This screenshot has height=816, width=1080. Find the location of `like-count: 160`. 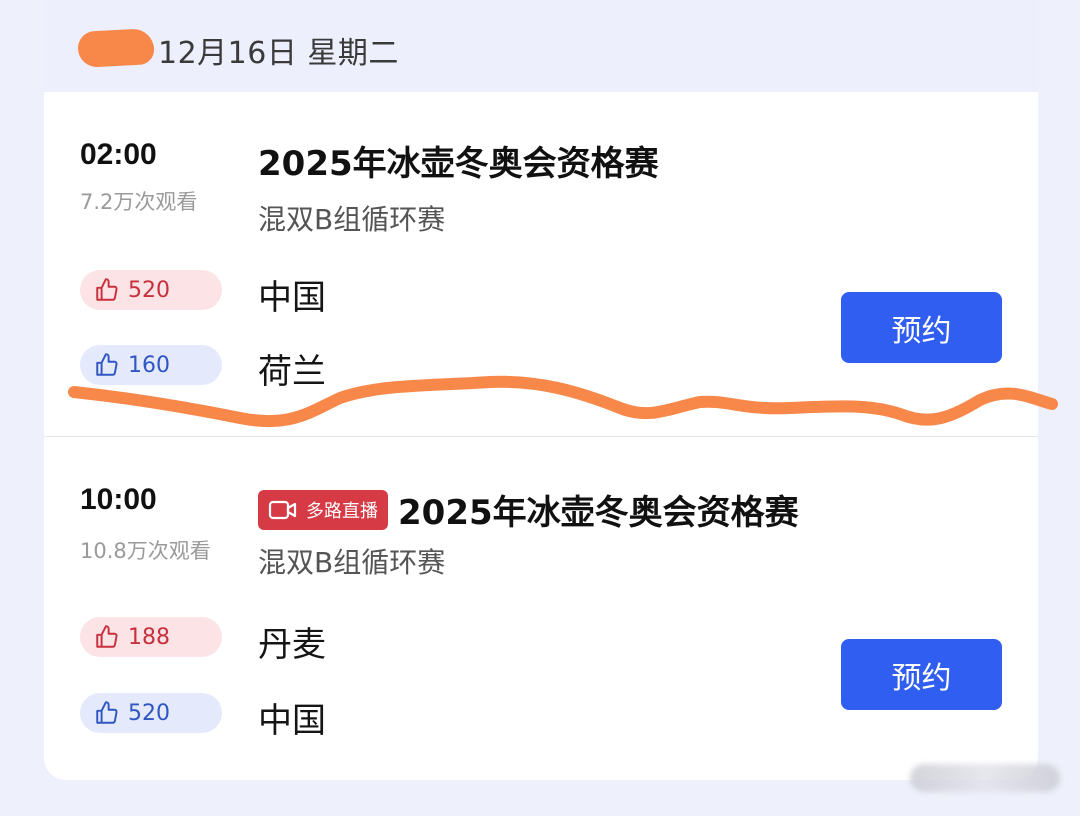

like-count: 160 is located at coordinates (149, 365).